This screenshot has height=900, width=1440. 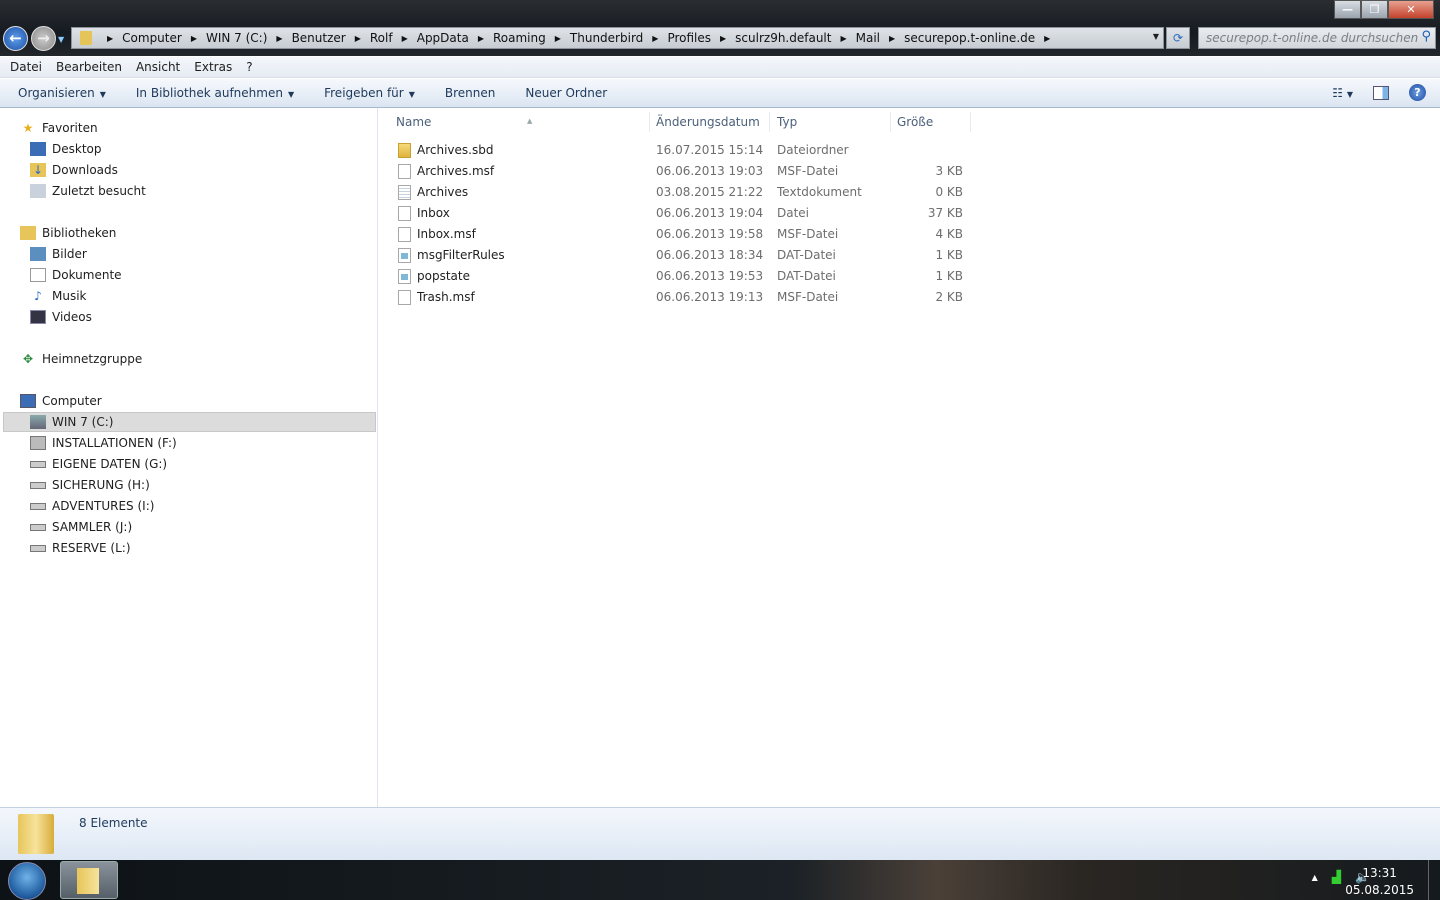 What do you see at coordinates (969, 38) in the screenshot?
I see `breadcrumb-item: securepop.t-online.de` at bounding box center [969, 38].